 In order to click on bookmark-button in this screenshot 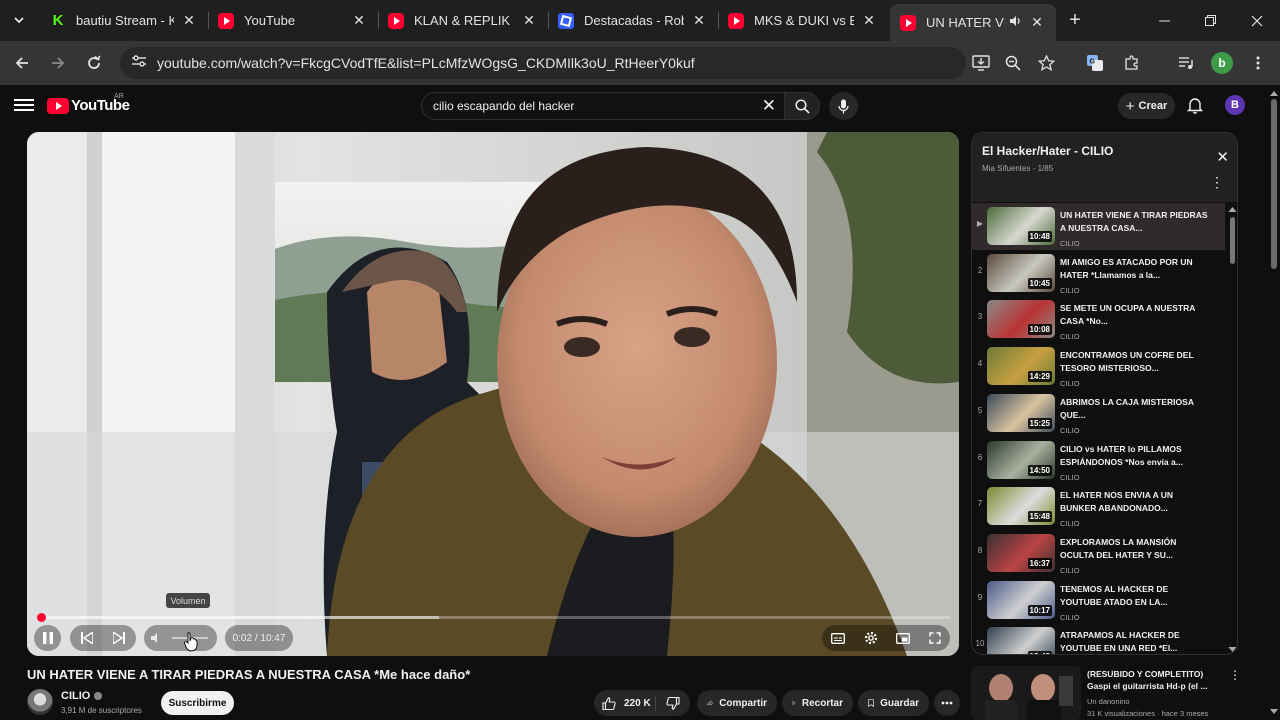, I will do `click(1046, 63)`.